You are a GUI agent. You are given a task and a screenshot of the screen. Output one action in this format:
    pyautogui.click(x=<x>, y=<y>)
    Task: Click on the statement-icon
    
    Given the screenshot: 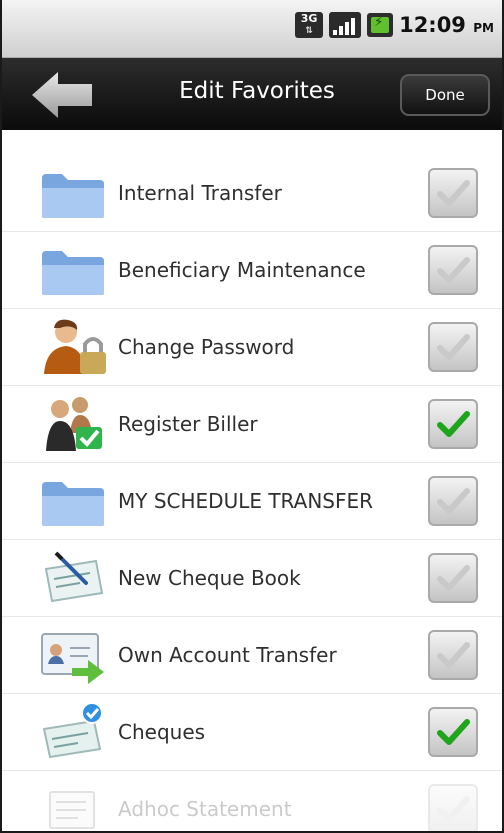 What is the action you would take?
    pyautogui.click(x=75, y=804)
    